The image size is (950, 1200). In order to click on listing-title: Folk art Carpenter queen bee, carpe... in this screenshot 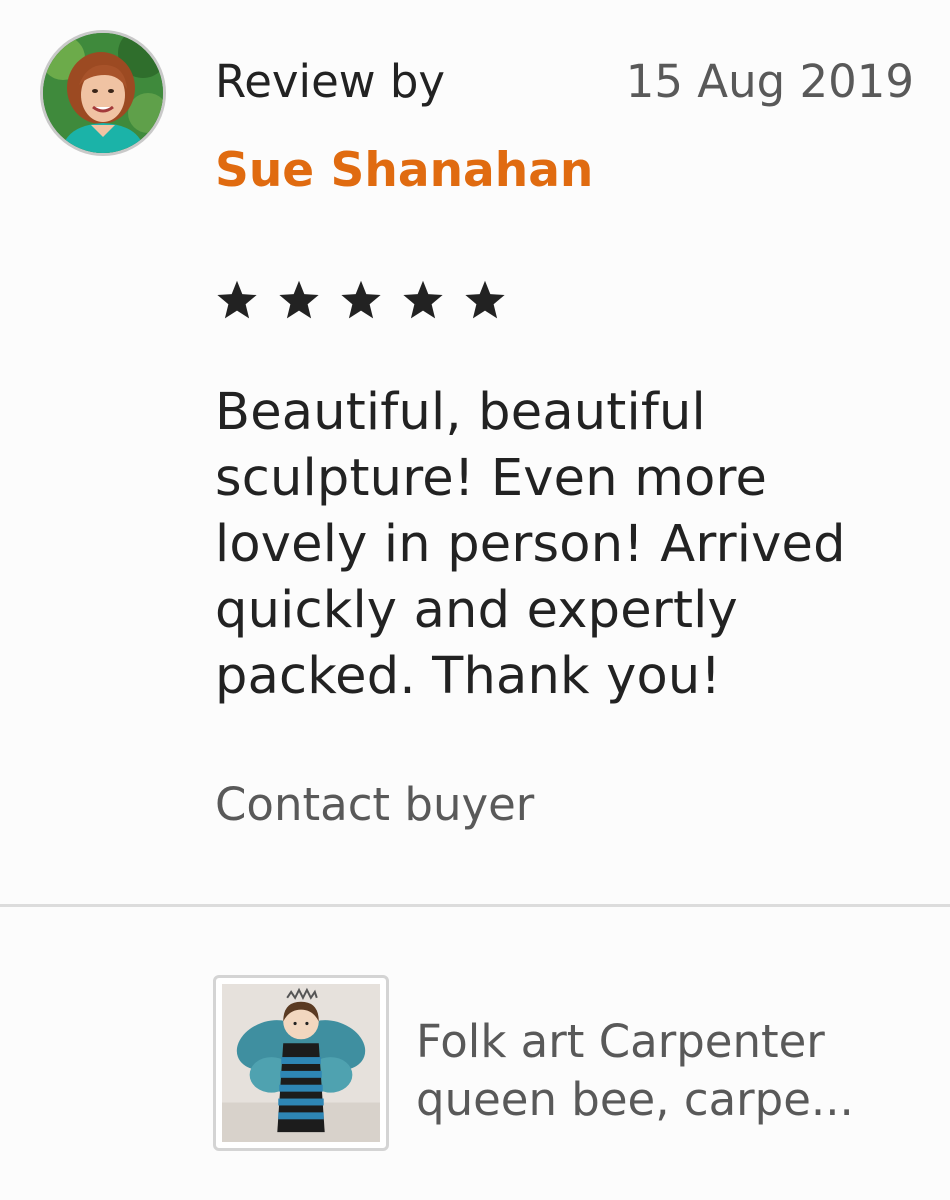, I will do `click(663, 1071)`.